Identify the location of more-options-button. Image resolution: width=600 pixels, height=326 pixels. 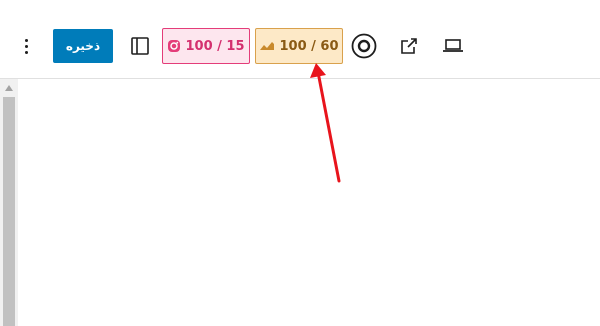
(26, 46).